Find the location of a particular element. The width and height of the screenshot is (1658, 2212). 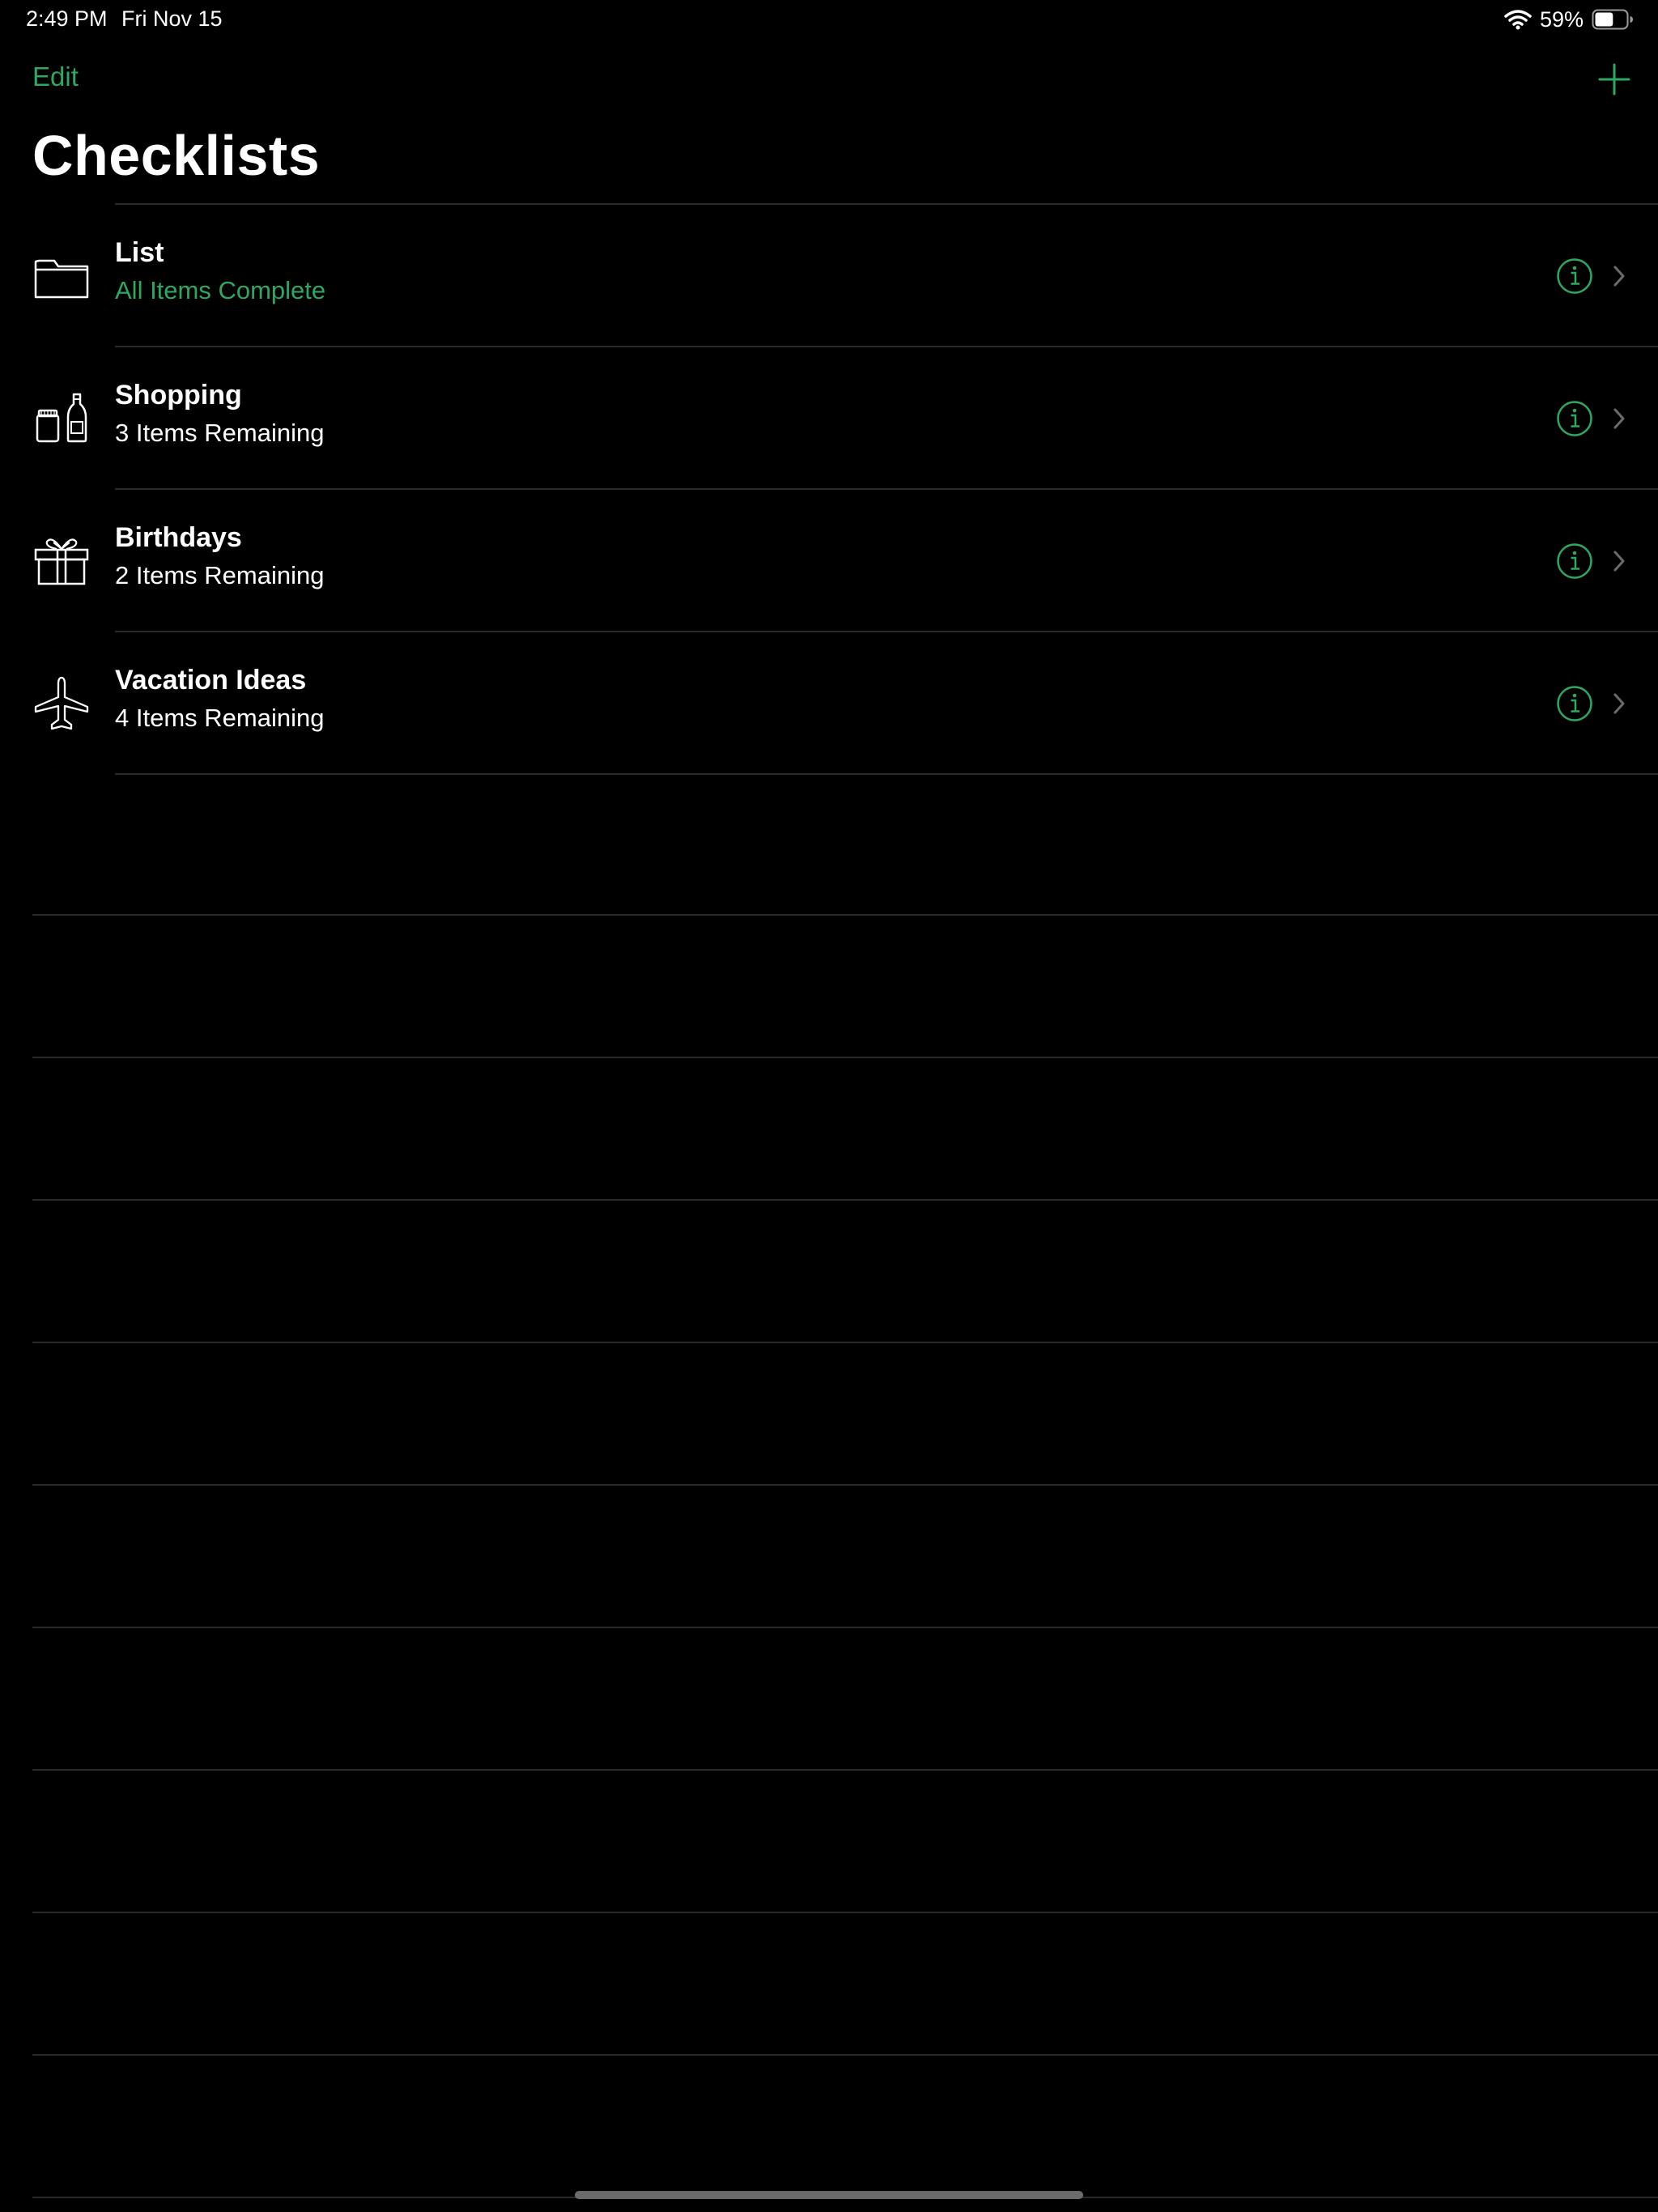

folder-icon is located at coordinates (61, 276).